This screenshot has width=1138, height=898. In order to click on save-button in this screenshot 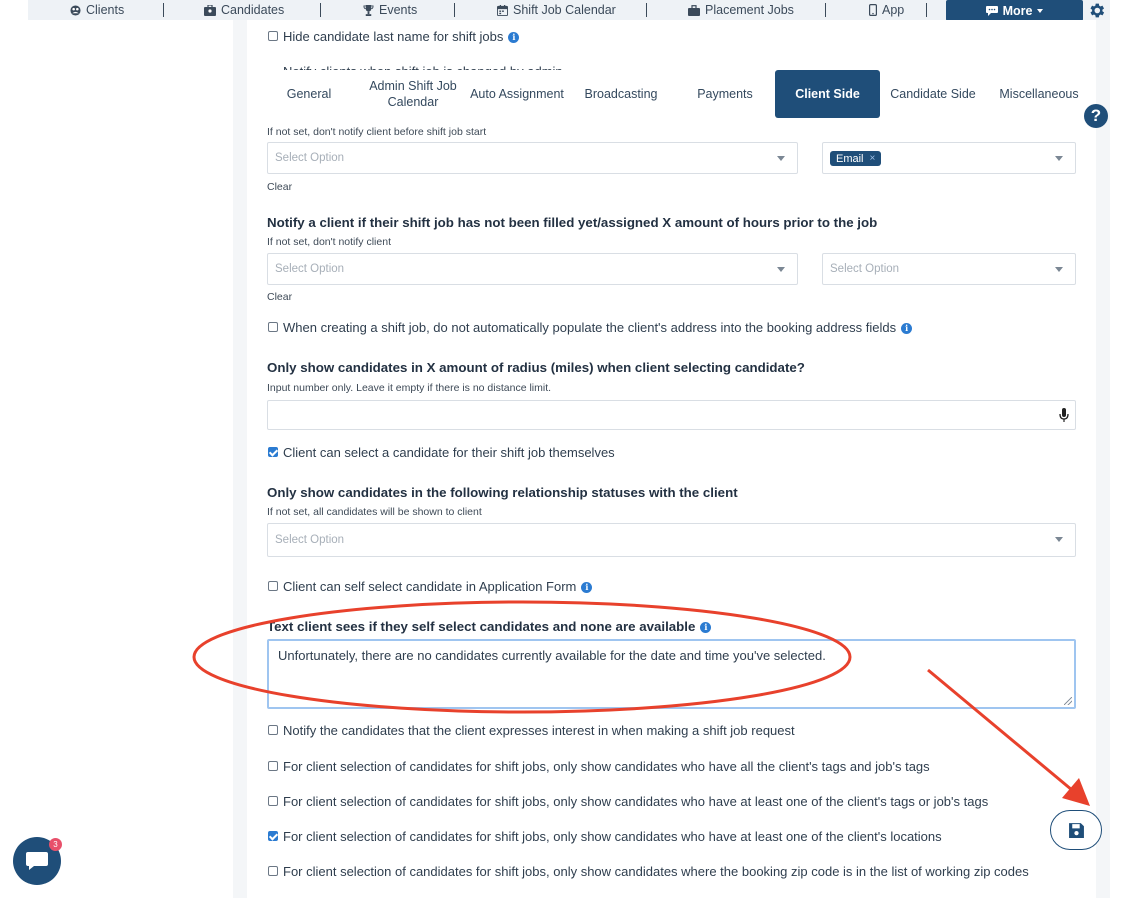, I will do `click(1076, 830)`.